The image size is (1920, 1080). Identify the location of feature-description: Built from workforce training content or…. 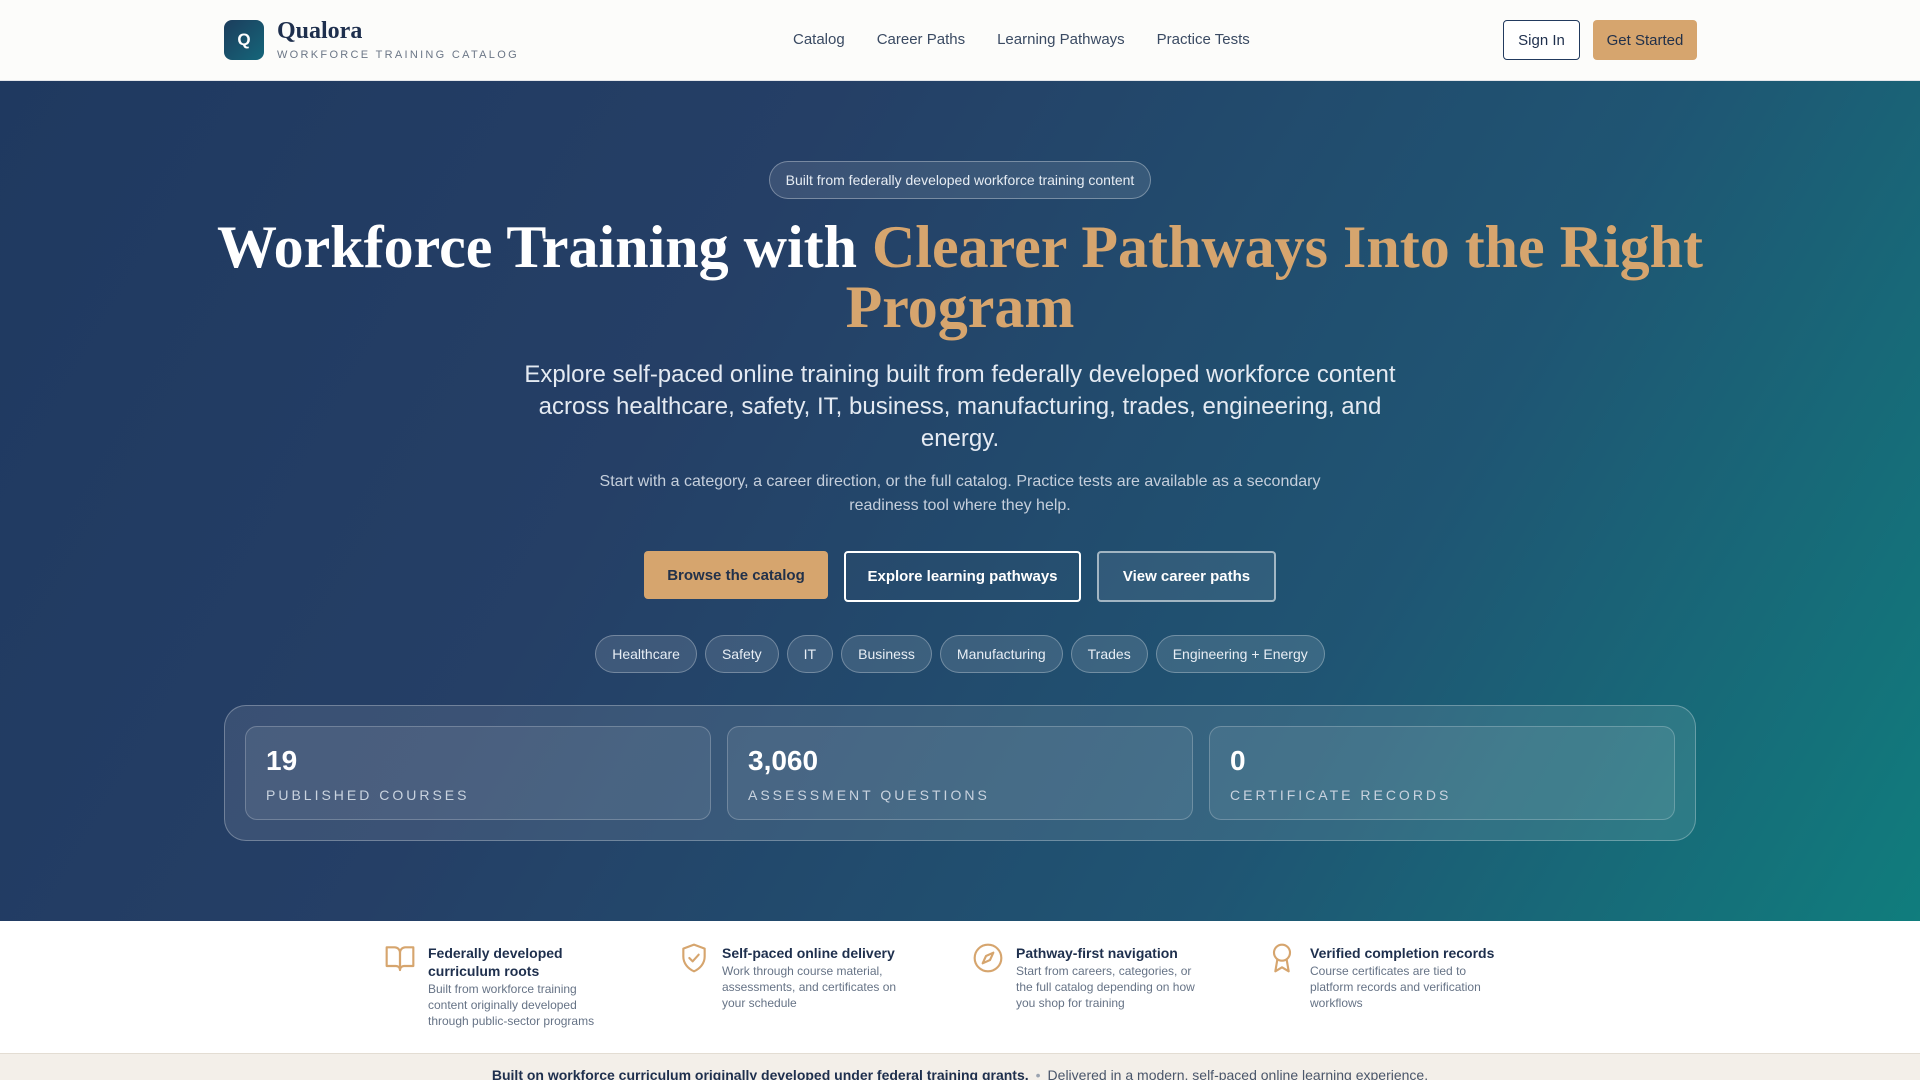
(511, 1005).